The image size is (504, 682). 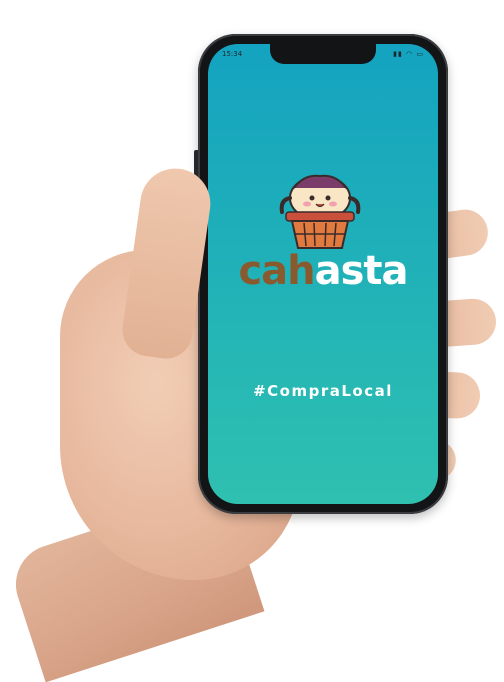 I want to click on laundry-basket-mascot-icon, so click(x=320, y=211).